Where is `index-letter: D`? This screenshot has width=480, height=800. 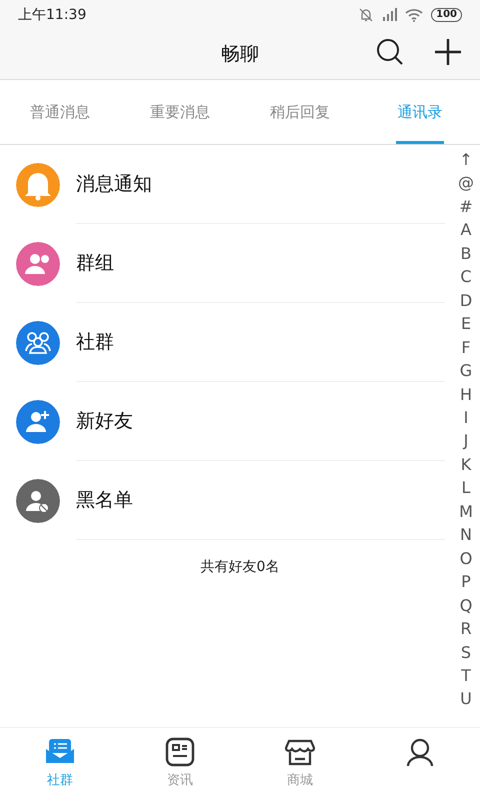 index-letter: D is located at coordinates (466, 300).